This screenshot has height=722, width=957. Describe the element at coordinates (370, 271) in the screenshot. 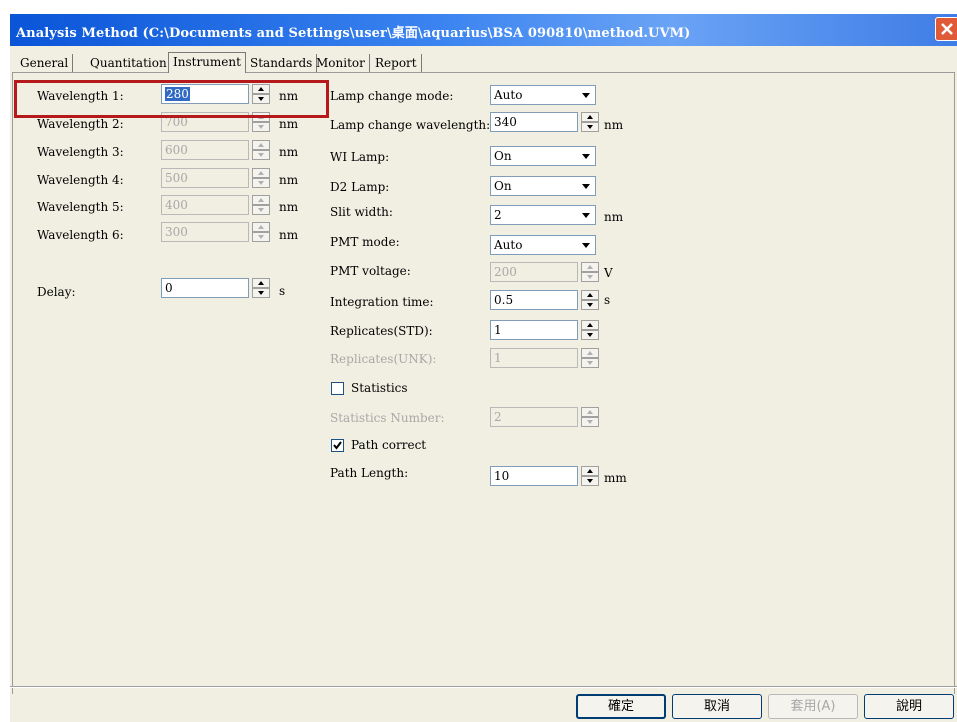

I see `pmt-voltage-label: PMT voltage:` at that location.